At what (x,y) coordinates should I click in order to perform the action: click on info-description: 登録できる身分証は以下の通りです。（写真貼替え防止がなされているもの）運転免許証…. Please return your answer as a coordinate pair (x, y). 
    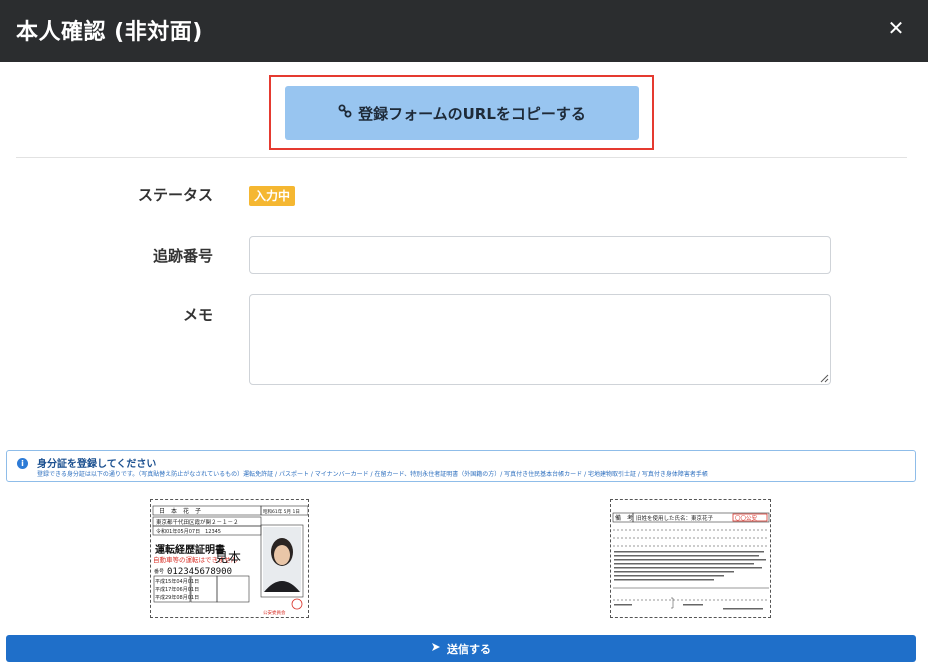
    Looking at the image, I should click on (372, 474).